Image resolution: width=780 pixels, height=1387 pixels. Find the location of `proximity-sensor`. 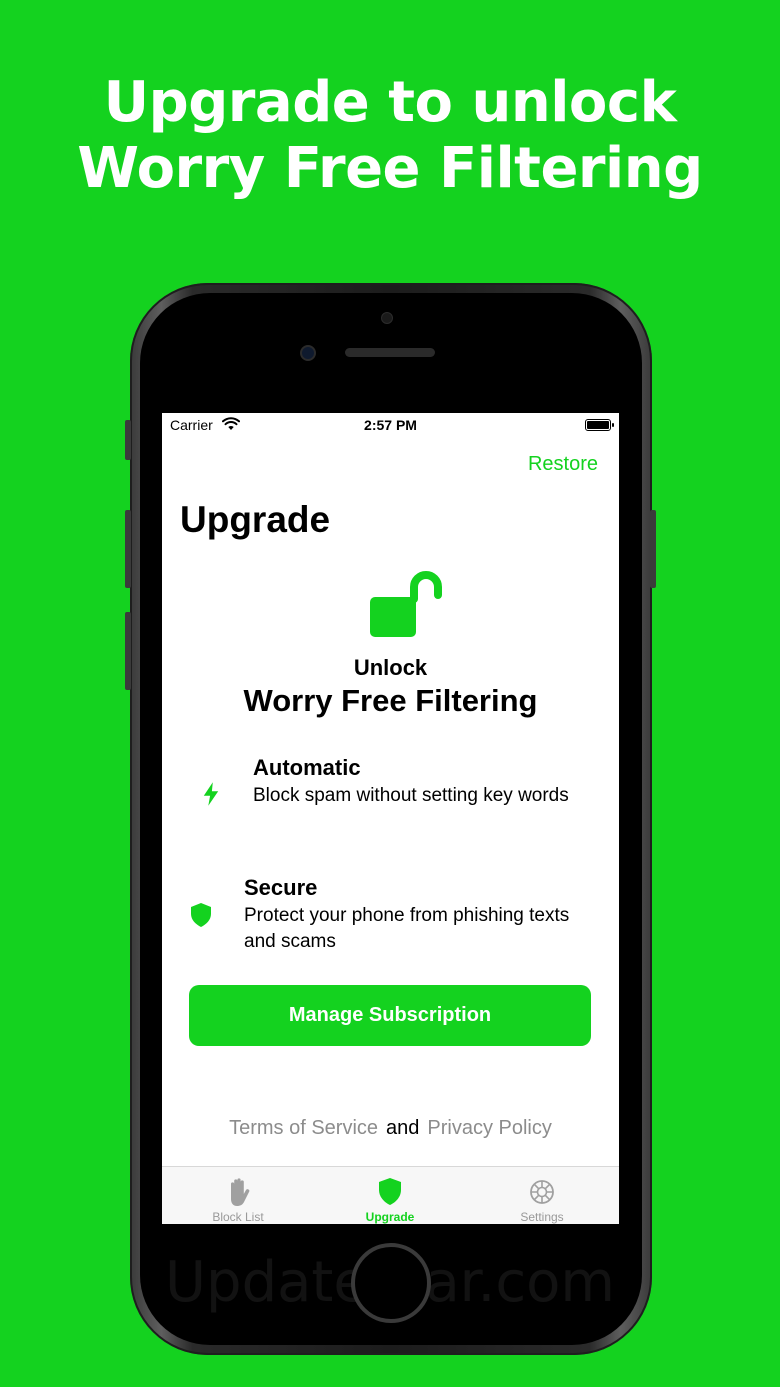

proximity-sensor is located at coordinates (387, 318).